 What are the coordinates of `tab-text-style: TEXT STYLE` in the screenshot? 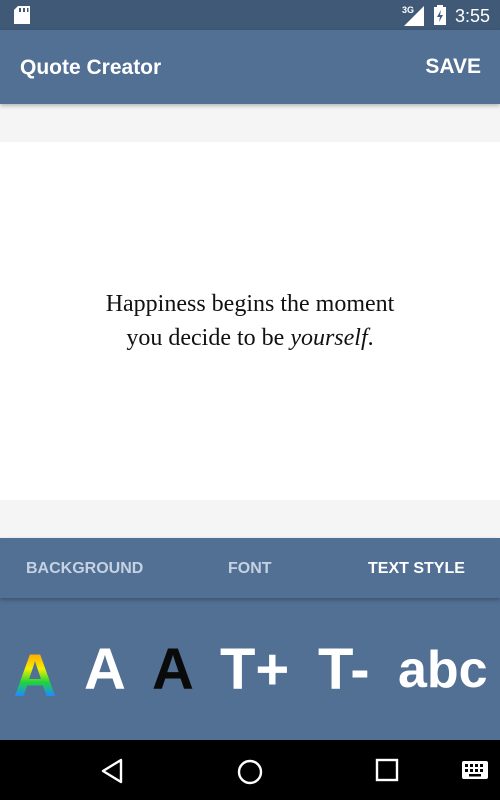 It's located at (416, 569).